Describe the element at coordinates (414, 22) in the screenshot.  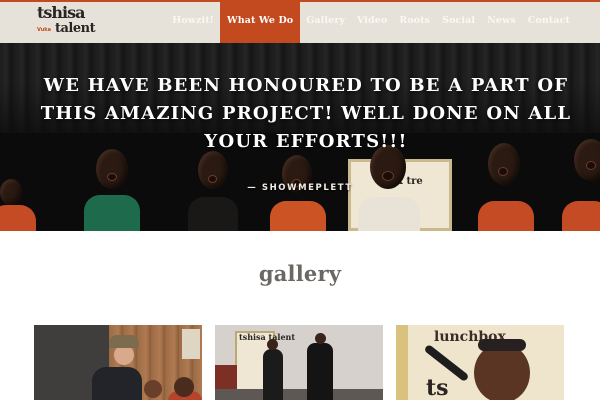
I see `nav-item-roots: Roots` at that location.